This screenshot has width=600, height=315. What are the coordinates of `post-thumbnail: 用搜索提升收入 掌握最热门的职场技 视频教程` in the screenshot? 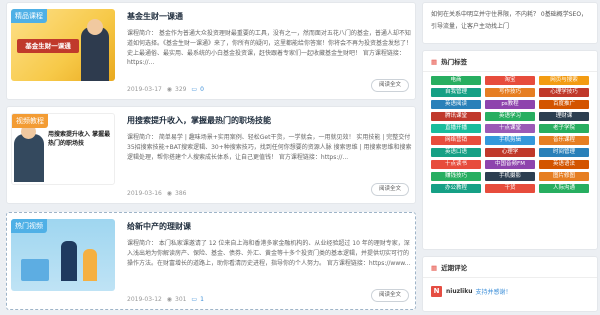 It's located at (63, 149).